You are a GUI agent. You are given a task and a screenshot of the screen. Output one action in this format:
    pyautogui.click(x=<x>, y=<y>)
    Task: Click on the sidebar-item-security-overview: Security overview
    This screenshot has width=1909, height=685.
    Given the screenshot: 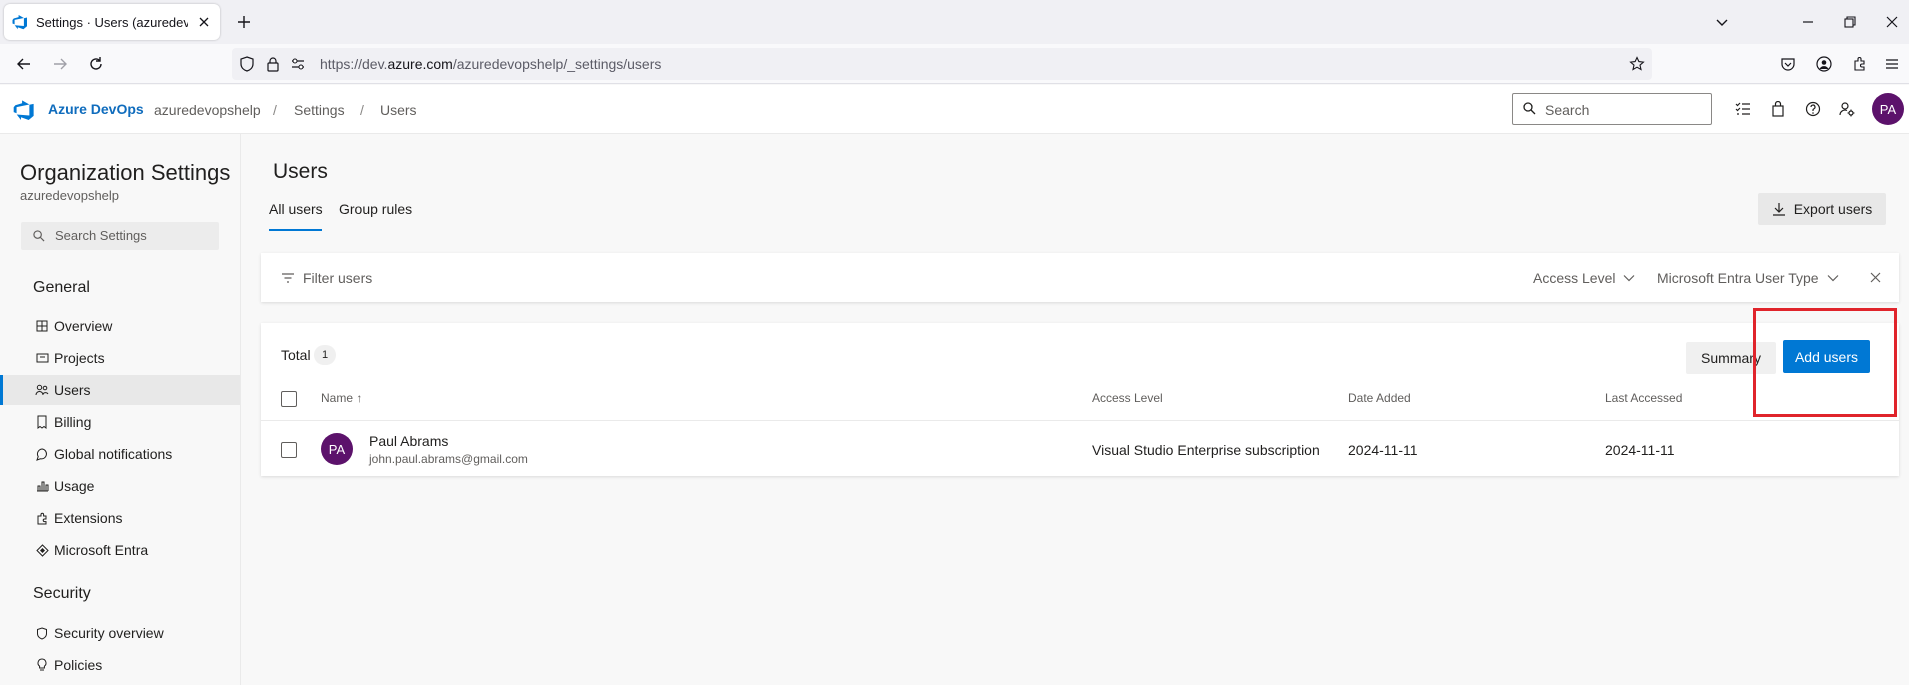 What is the action you would take?
    pyautogui.click(x=120, y=633)
    